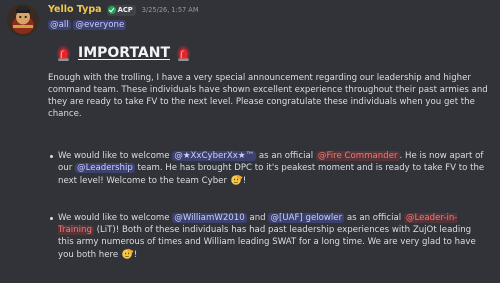 The height and width of the screenshot is (283, 500). Describe the element at coordinates (306, 218) in the screenshot. I see `user-mention-gelowler: @[UAF] gelowler` at that location.